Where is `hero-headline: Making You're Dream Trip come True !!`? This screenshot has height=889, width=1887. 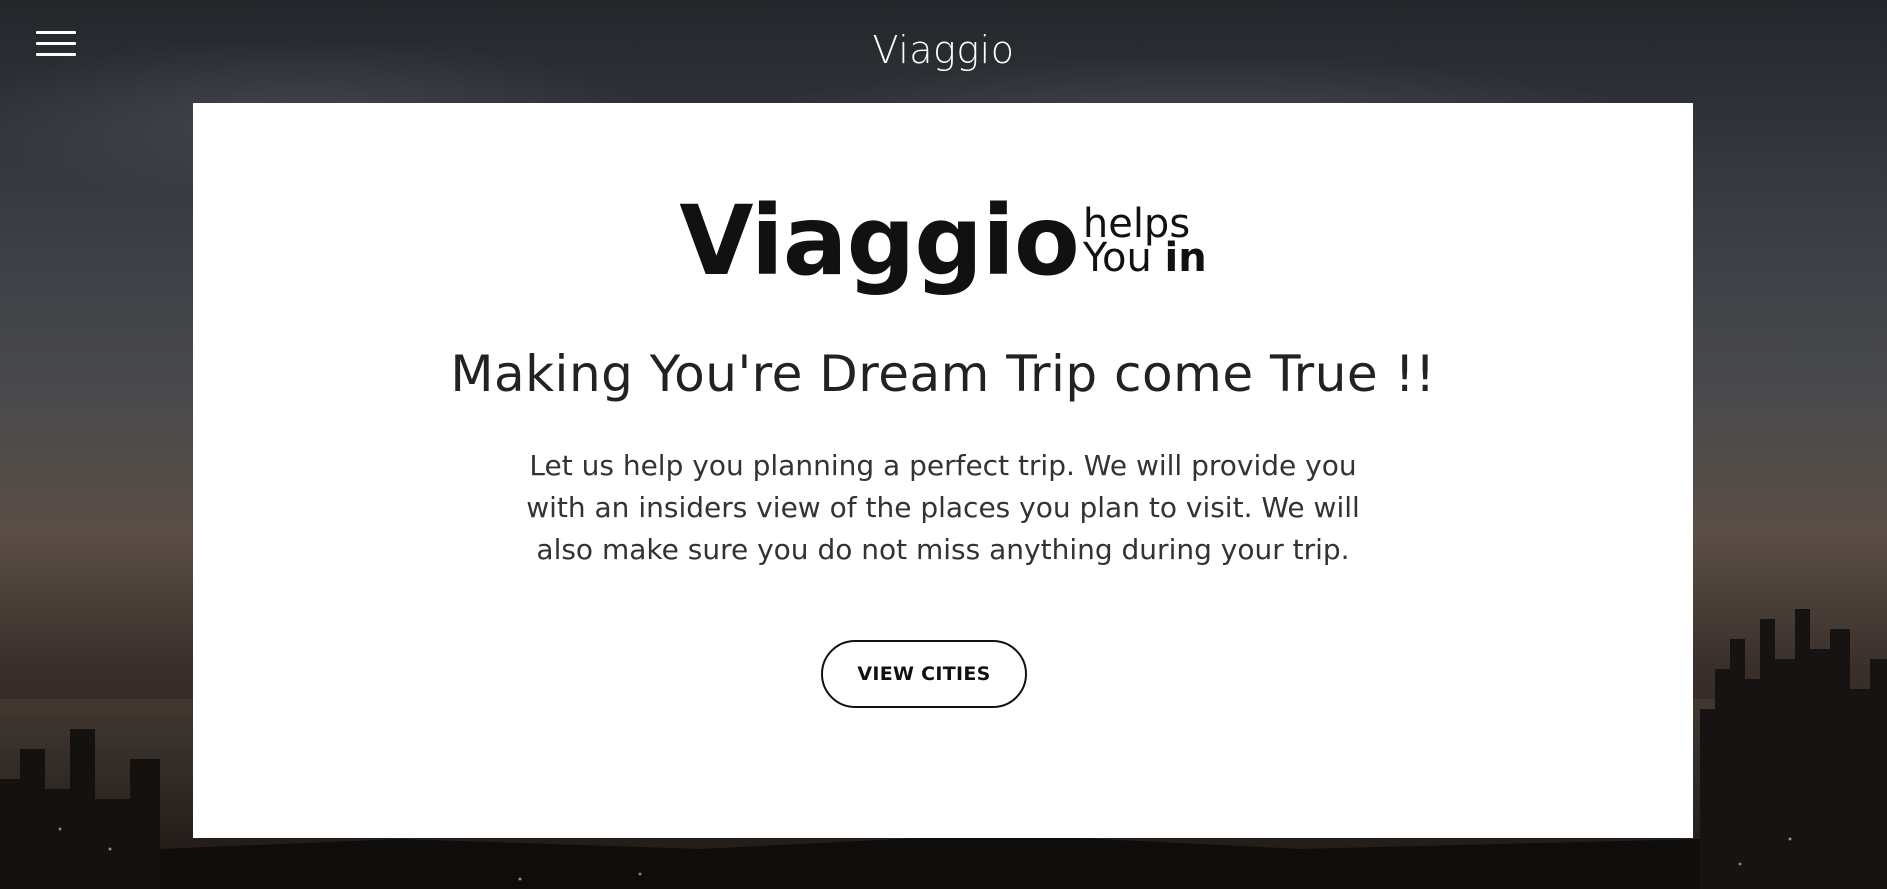
hero-headline: Making You're Dream Trip come True !! is located at coordinates (943, 374).